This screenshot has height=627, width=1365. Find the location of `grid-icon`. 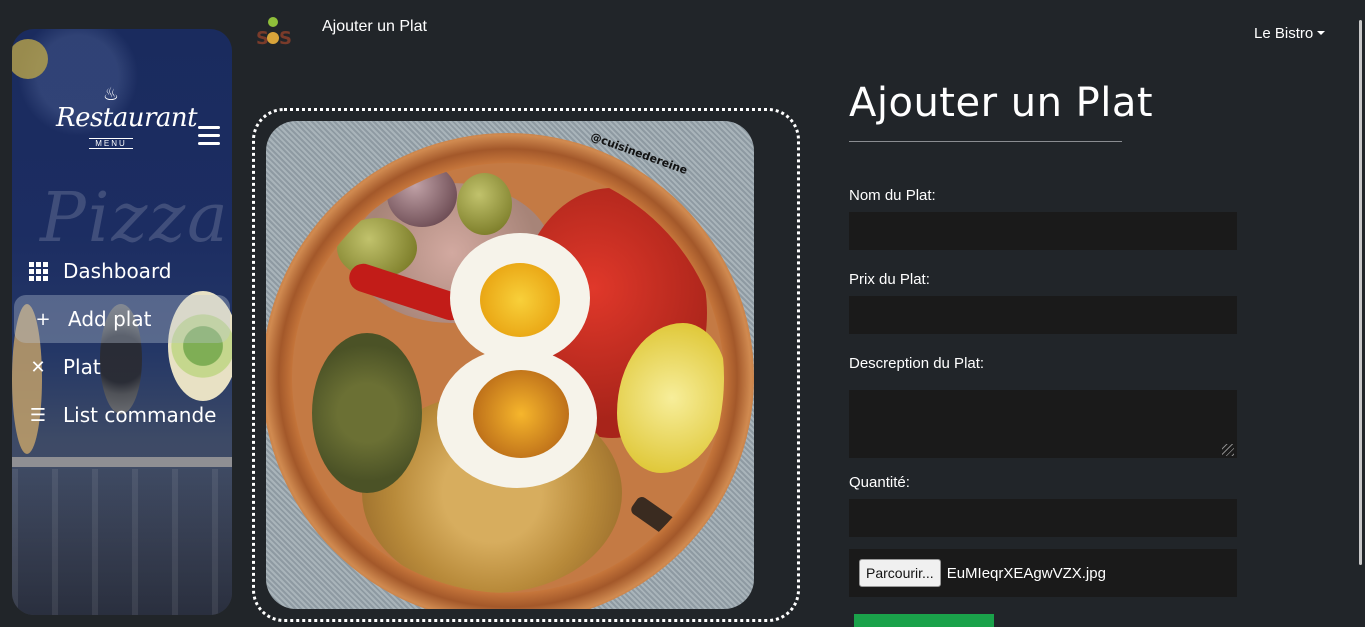

grid-icon is located at coordinates (38, 271).